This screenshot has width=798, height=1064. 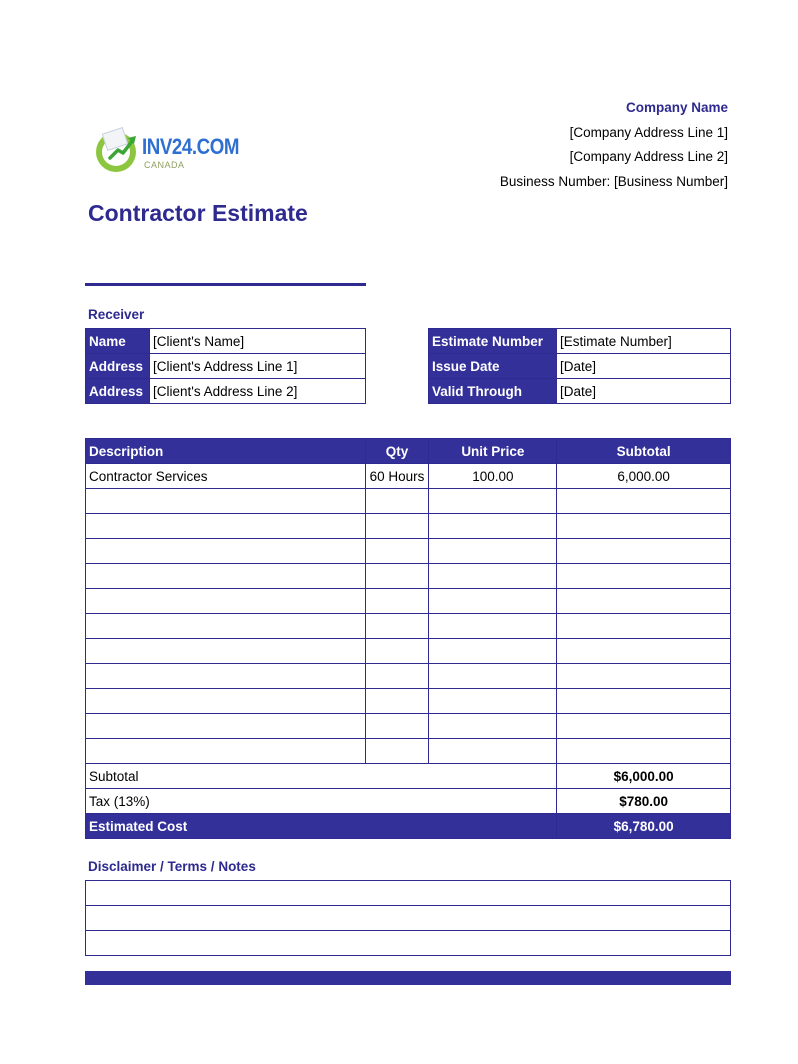 What do you see at coordinates (408, 978) in the screenshot?
I see `footer-bar` at bounding box center [408, 978].